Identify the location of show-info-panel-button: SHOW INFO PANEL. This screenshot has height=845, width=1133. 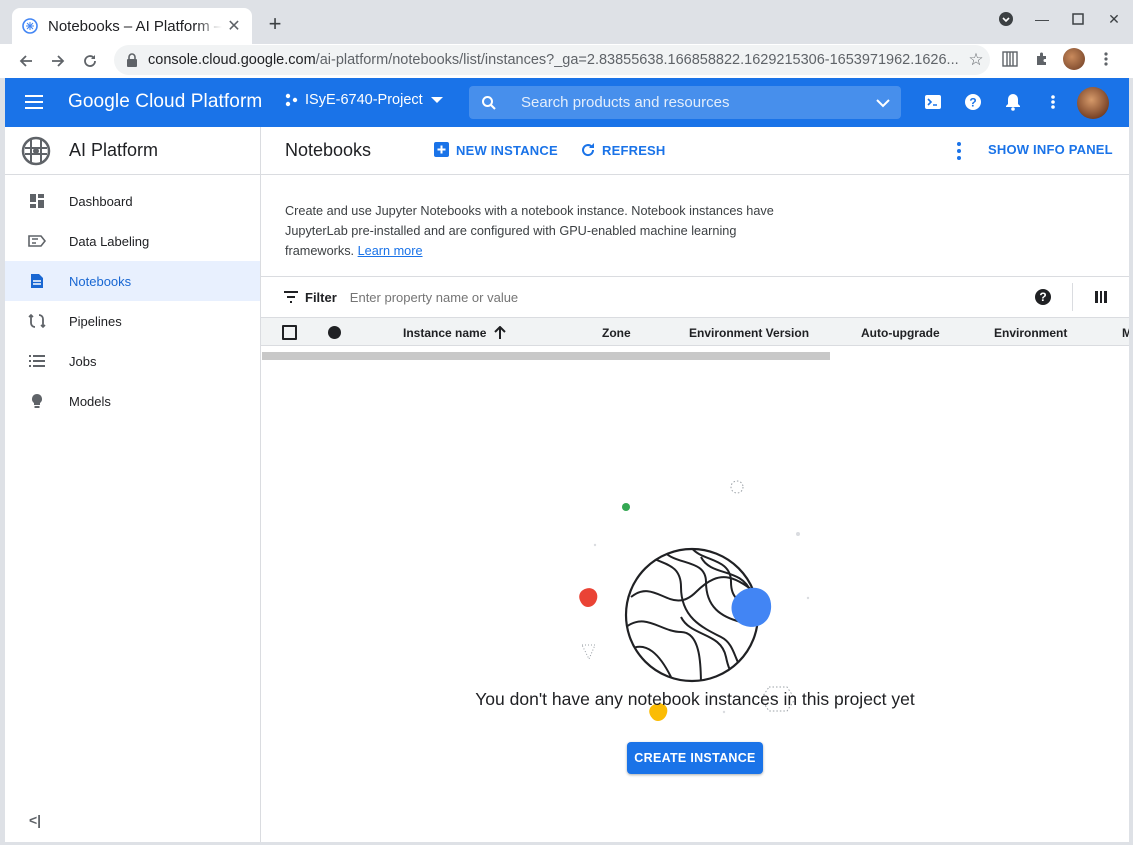
(1050, 149).